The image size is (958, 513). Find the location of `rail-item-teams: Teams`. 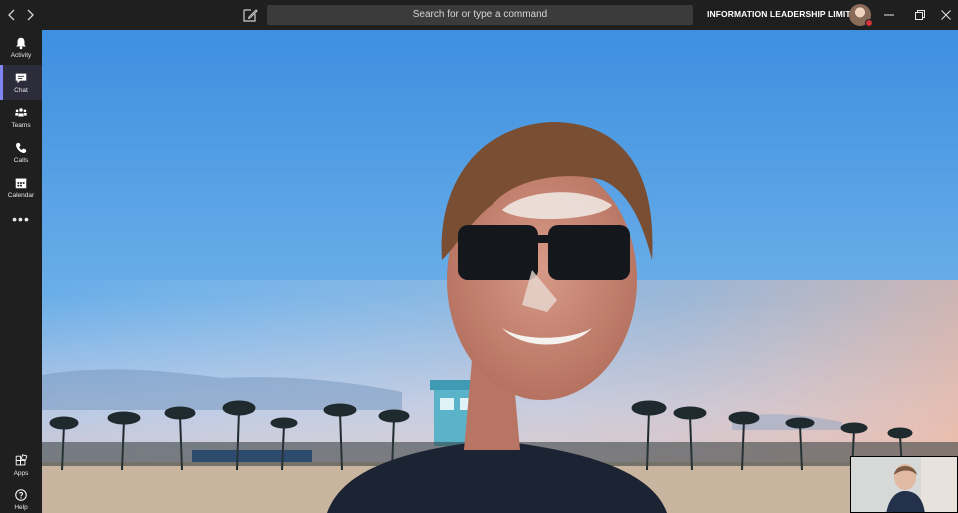

rail-item-teams: Teams is located at coordinates (21, 117).